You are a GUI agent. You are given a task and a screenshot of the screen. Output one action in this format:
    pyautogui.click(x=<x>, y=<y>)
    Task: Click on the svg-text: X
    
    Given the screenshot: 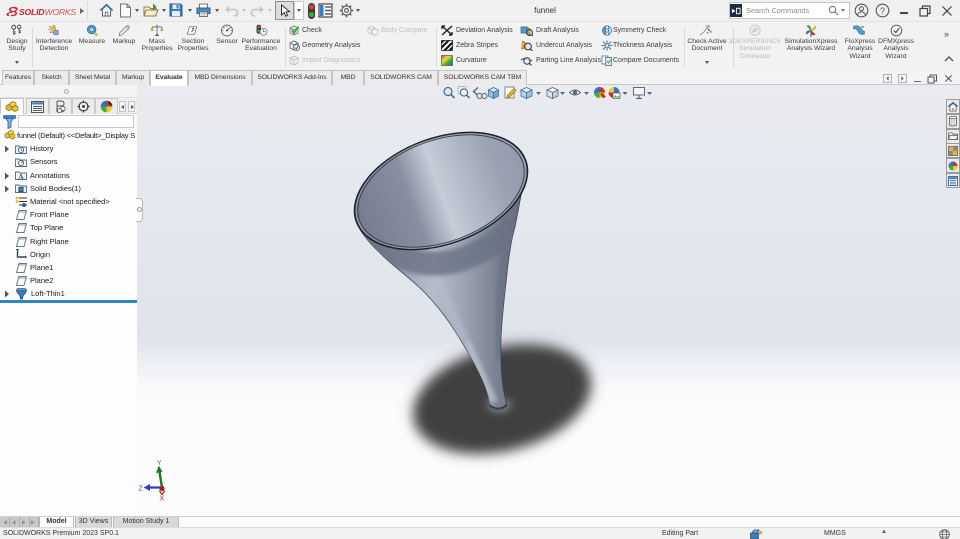 What is the action you would take?
    pyautogui.click(x=162, y=499)
    